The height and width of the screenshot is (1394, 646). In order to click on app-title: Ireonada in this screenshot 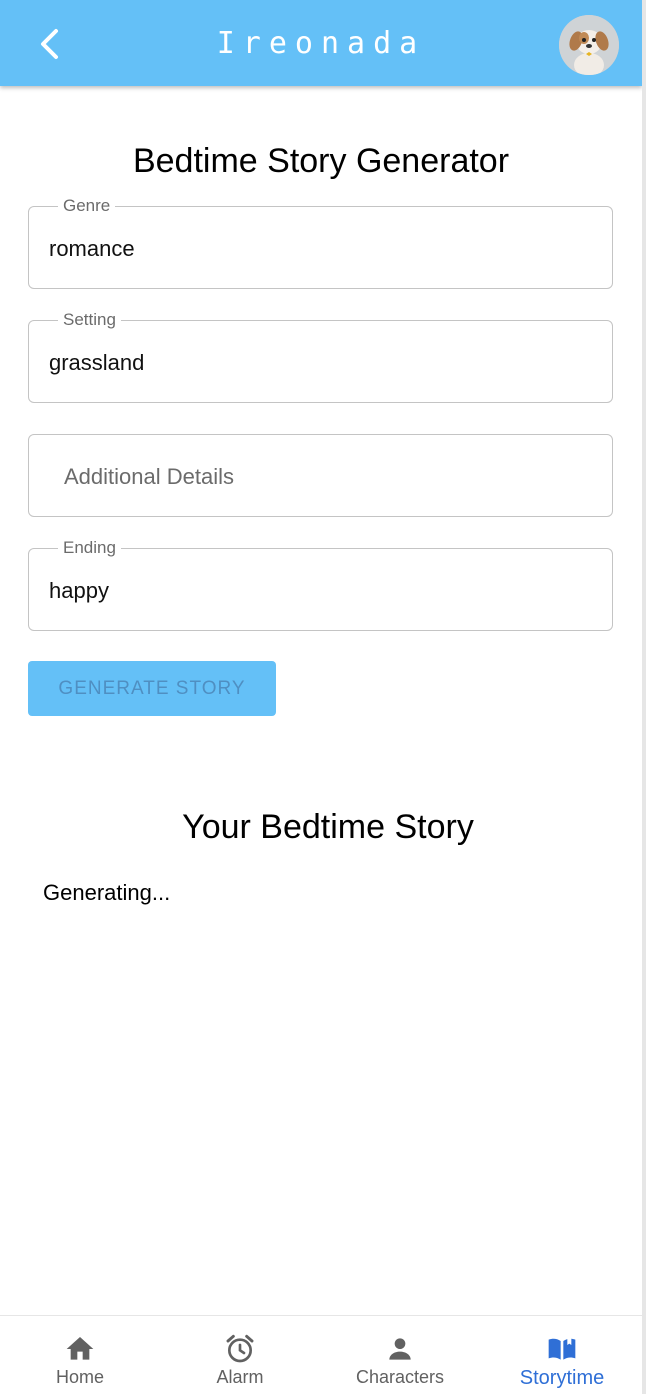, I will do `click(321, 43)`.